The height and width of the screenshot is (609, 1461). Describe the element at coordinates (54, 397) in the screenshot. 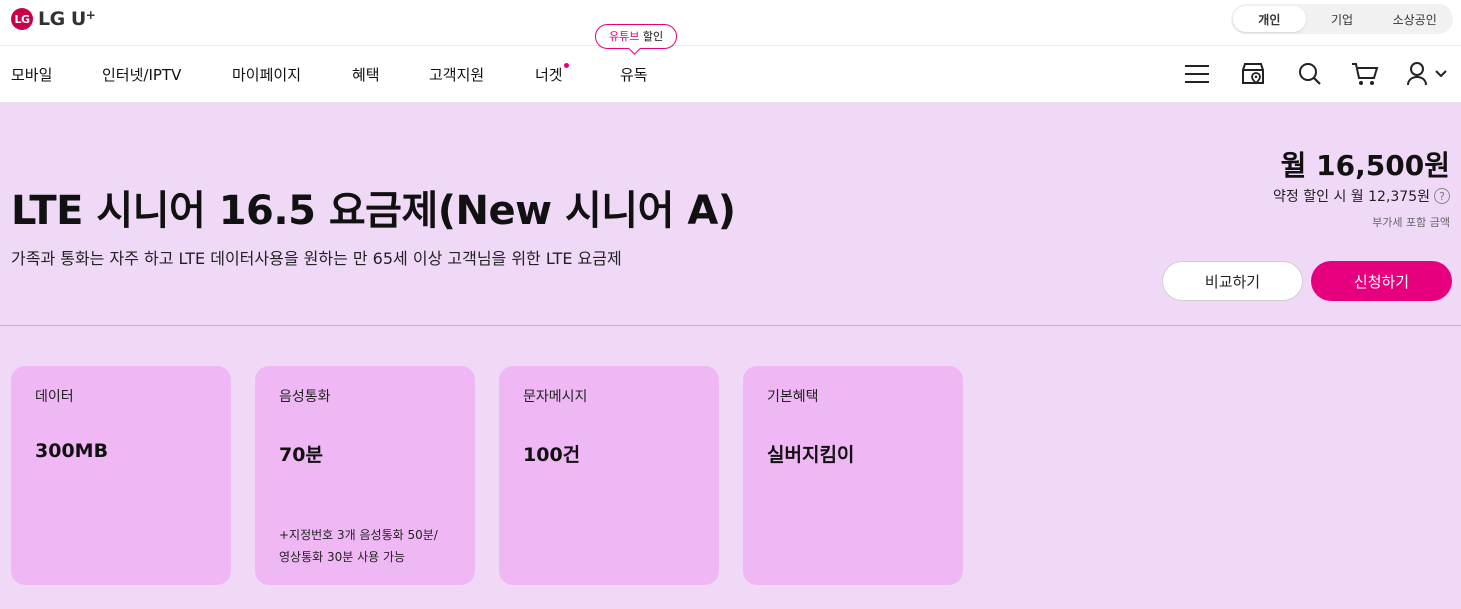

I see `card-label: 데이터` at that location.